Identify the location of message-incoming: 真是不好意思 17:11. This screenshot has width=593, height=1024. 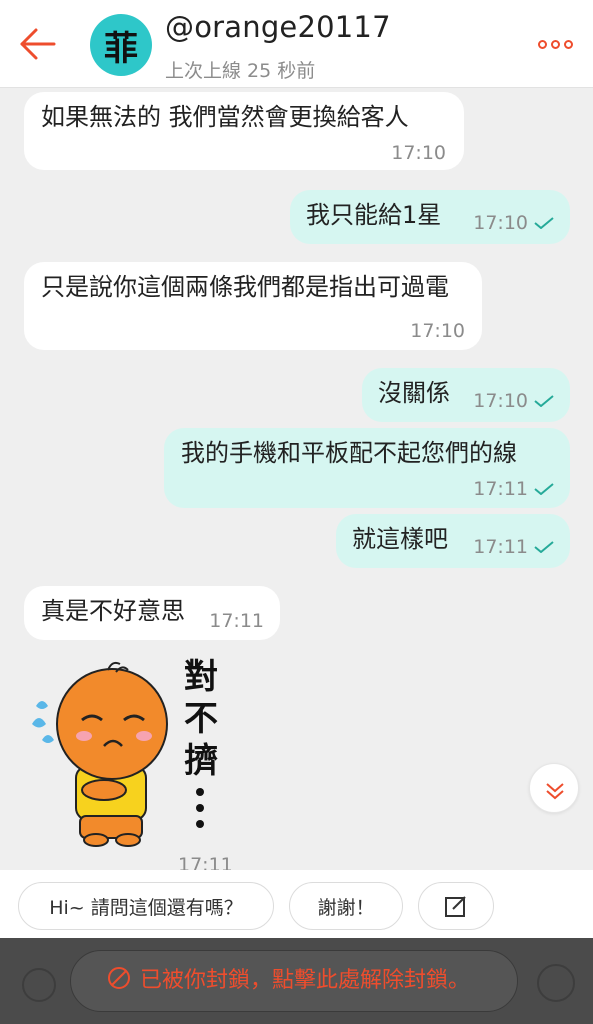
(152, 613).